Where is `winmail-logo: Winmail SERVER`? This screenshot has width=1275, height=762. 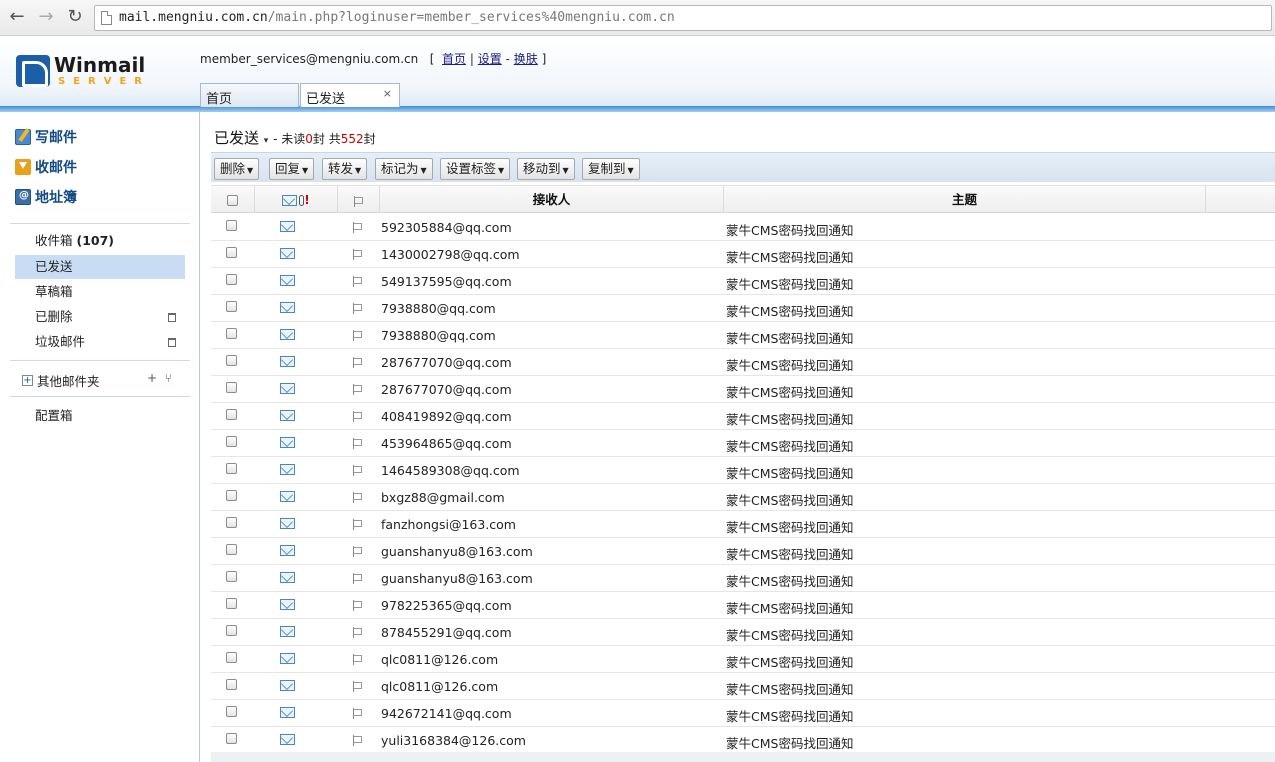
winmail-logo: Winmail SERVER is located at coordinates (83, 72).